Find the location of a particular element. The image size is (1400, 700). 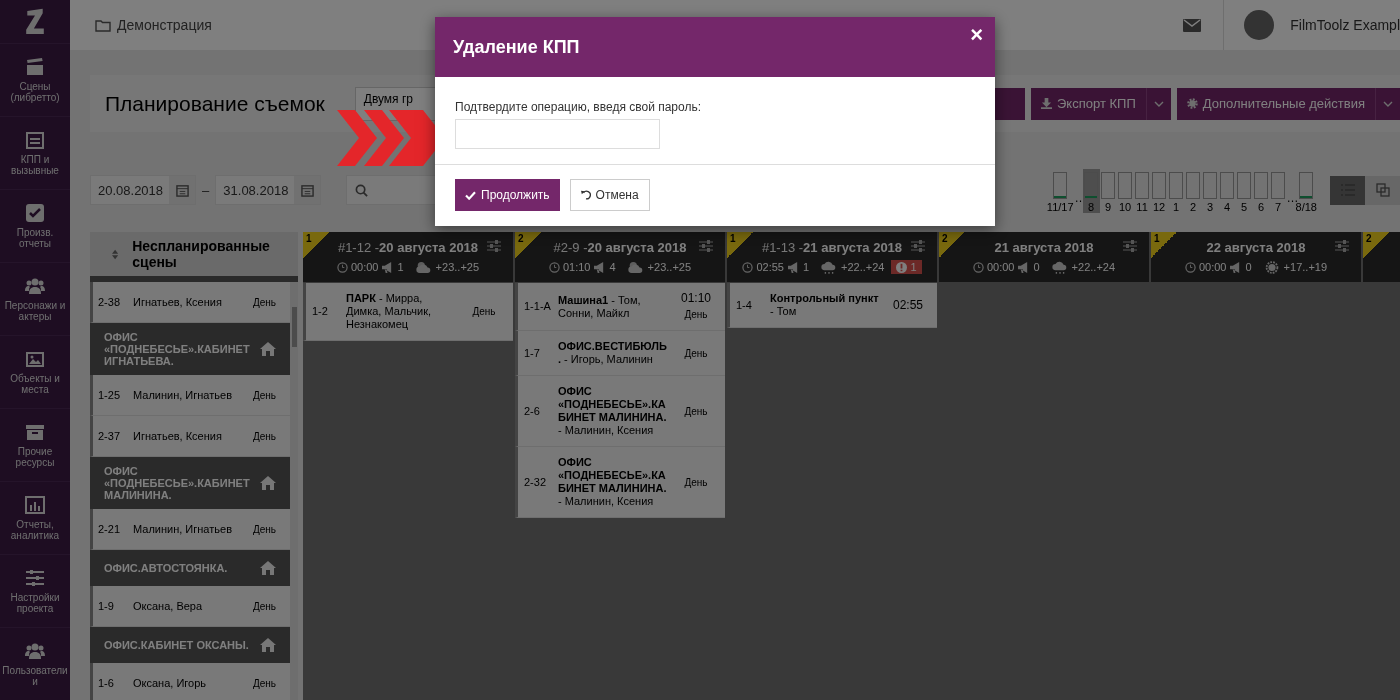

page-title: Планирование съемок is located at coordinates (215, 103).